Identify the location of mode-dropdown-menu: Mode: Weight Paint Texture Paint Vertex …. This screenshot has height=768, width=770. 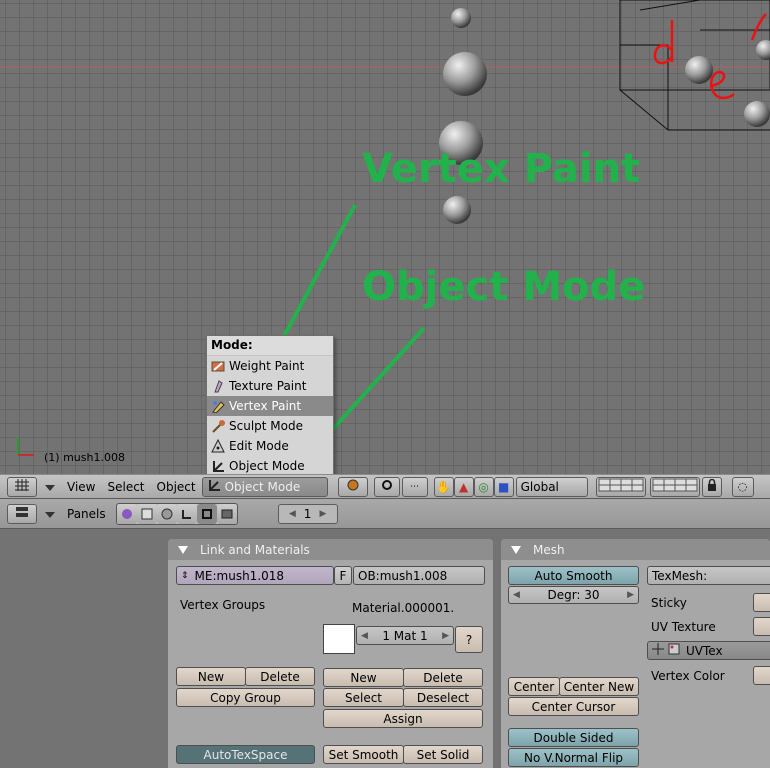
(270, 416).